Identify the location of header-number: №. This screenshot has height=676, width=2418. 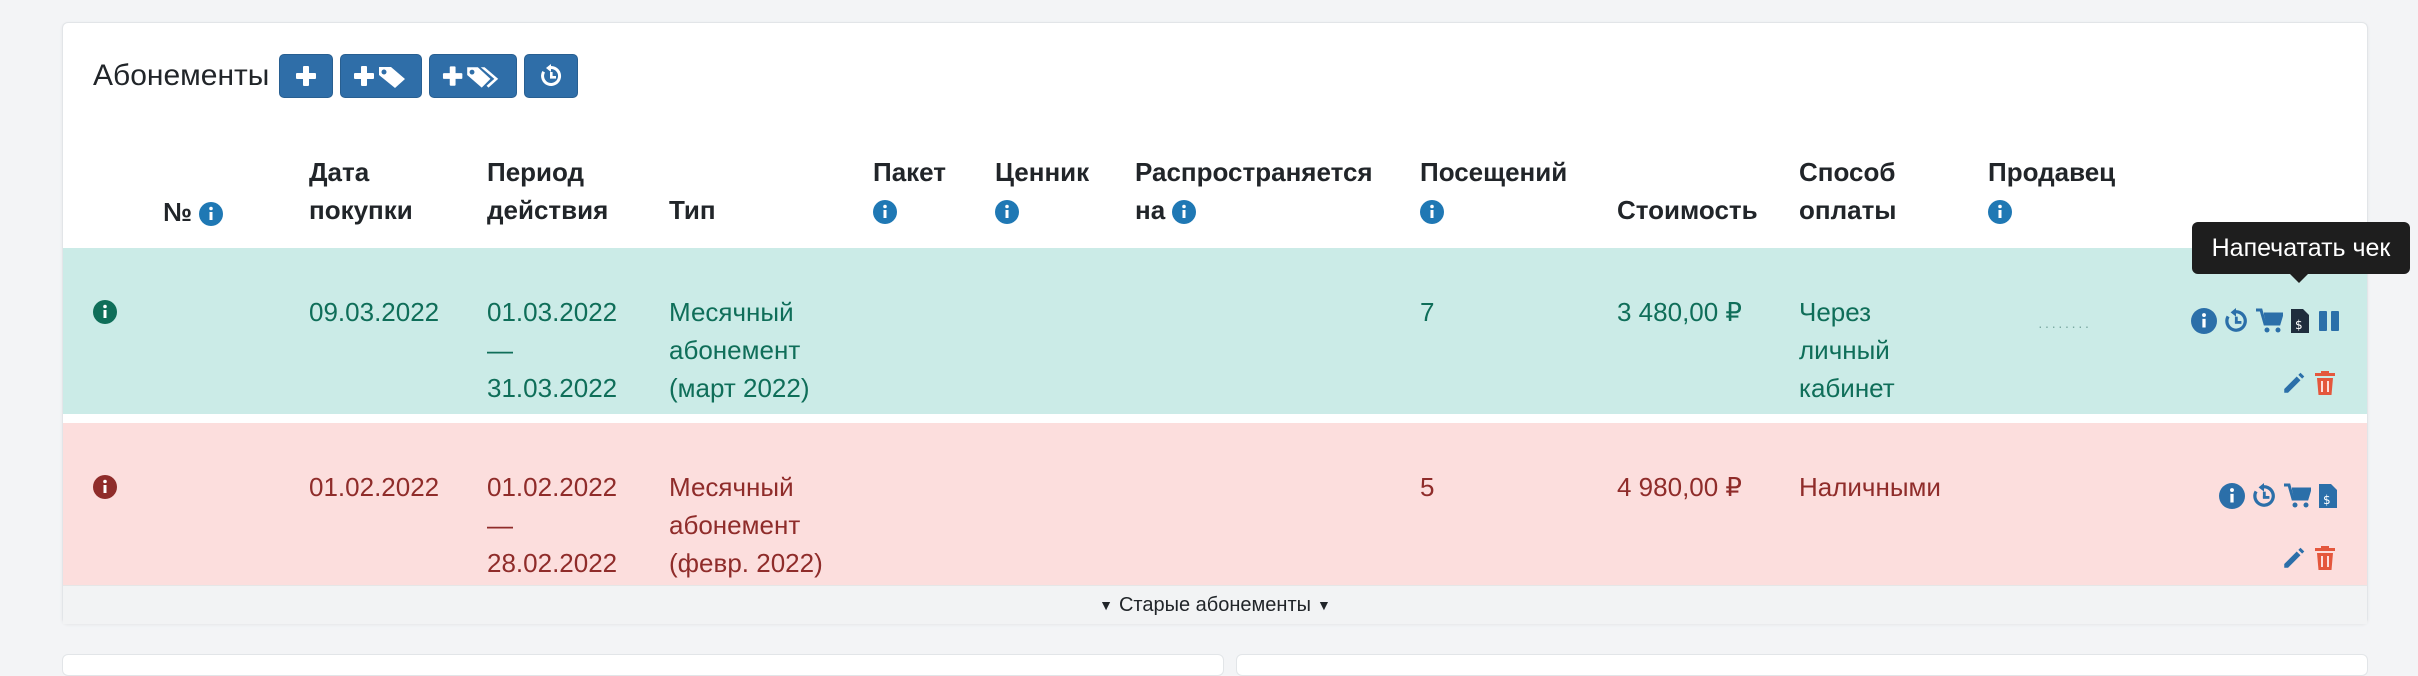
(193, 212).